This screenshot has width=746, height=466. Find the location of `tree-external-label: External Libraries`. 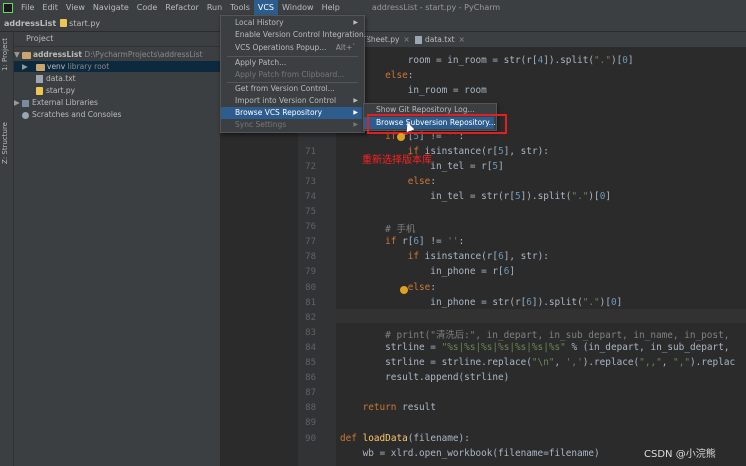

tree-external-label: External Libraries is located at coordinates (65, 102).